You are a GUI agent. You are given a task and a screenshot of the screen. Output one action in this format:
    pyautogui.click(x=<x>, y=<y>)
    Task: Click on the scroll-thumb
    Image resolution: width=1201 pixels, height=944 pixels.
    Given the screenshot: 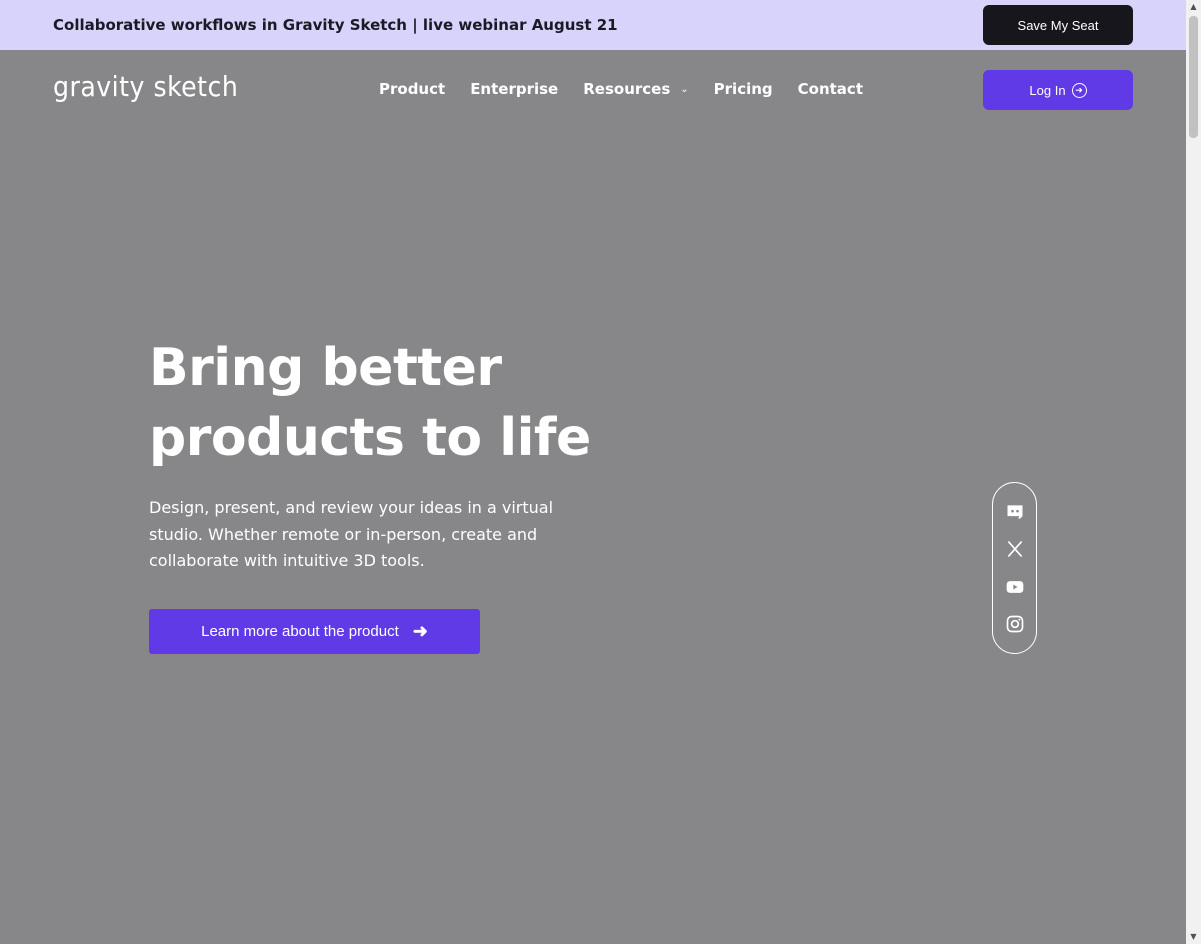 What is the action you would take?
    pyautogui.click(x=1193, y=77)
    